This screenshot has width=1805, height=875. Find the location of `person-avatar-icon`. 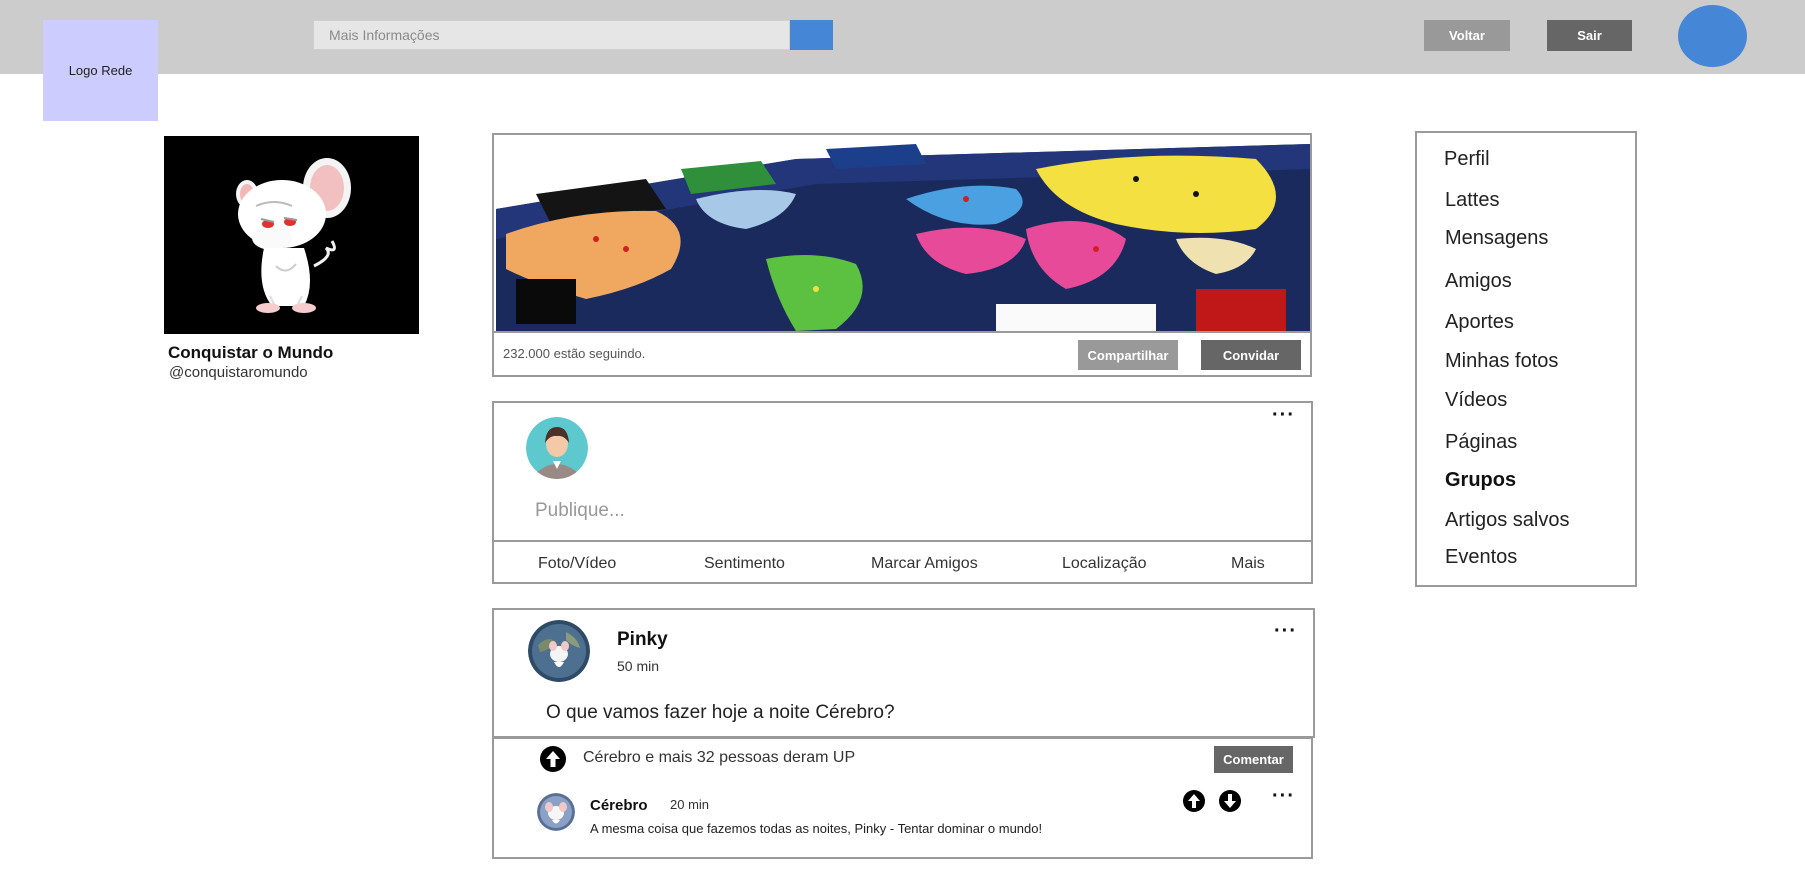

person-avatar-icon is located at coordinates (557, 448).